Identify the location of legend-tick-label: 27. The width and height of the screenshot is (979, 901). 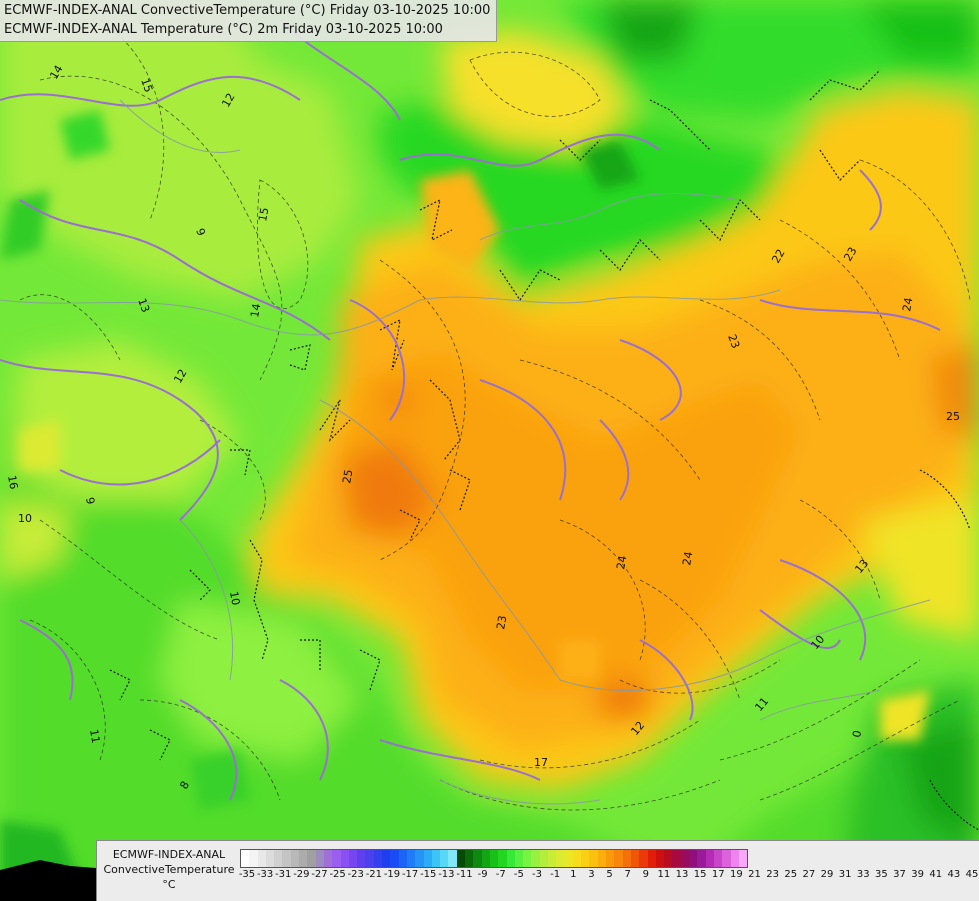
(809, 874).